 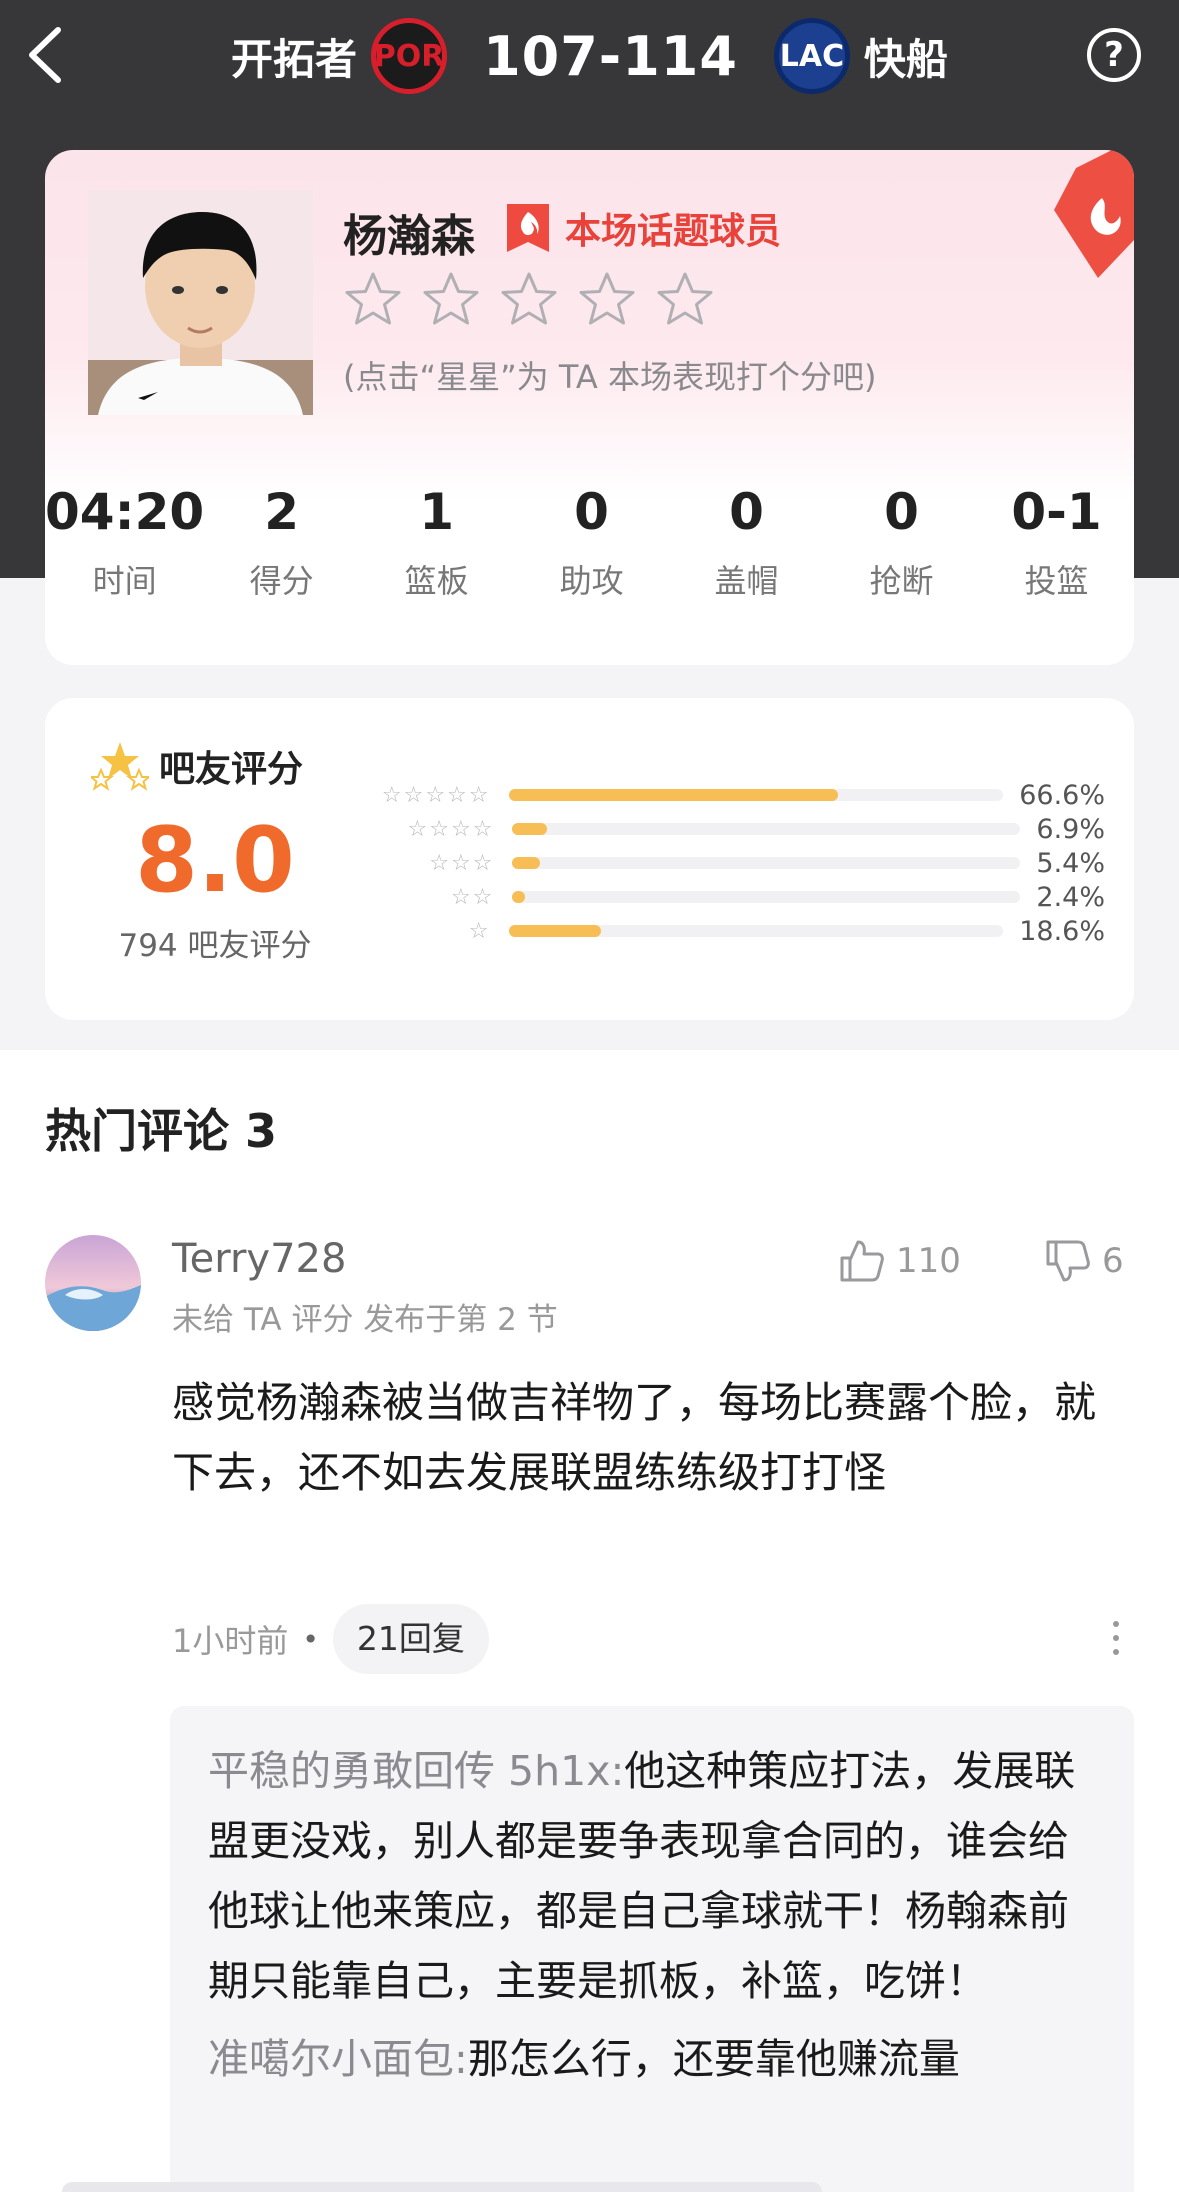 I want to click on game-header: 开拓者 POR 107-114 LAC 快船 ?, so click(x=589, y=56).